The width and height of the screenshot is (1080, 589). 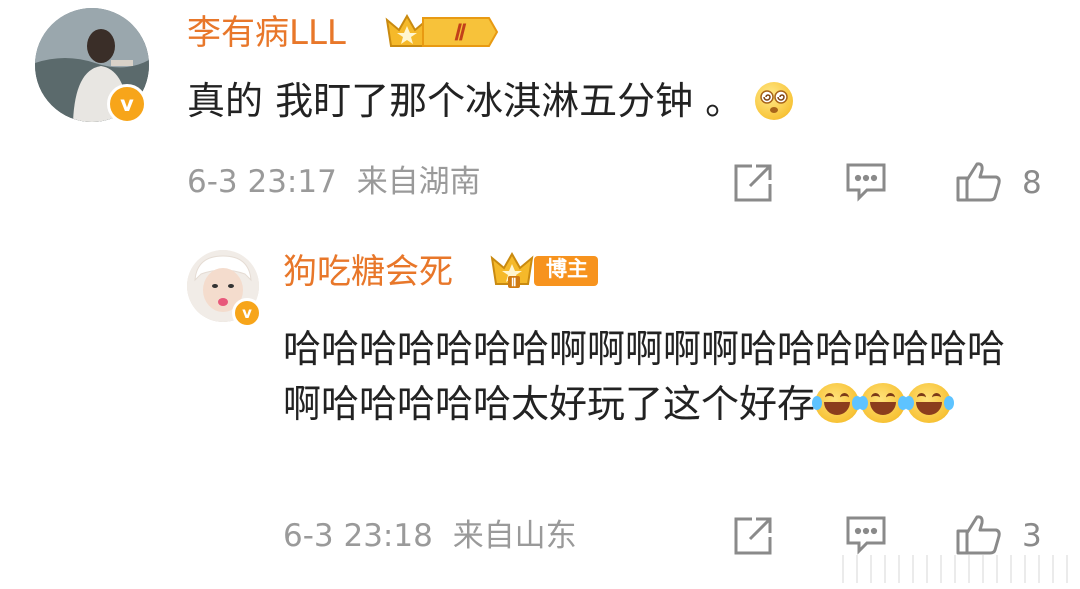 I want to click on bottom-overlay, so click(x=950, y=569).